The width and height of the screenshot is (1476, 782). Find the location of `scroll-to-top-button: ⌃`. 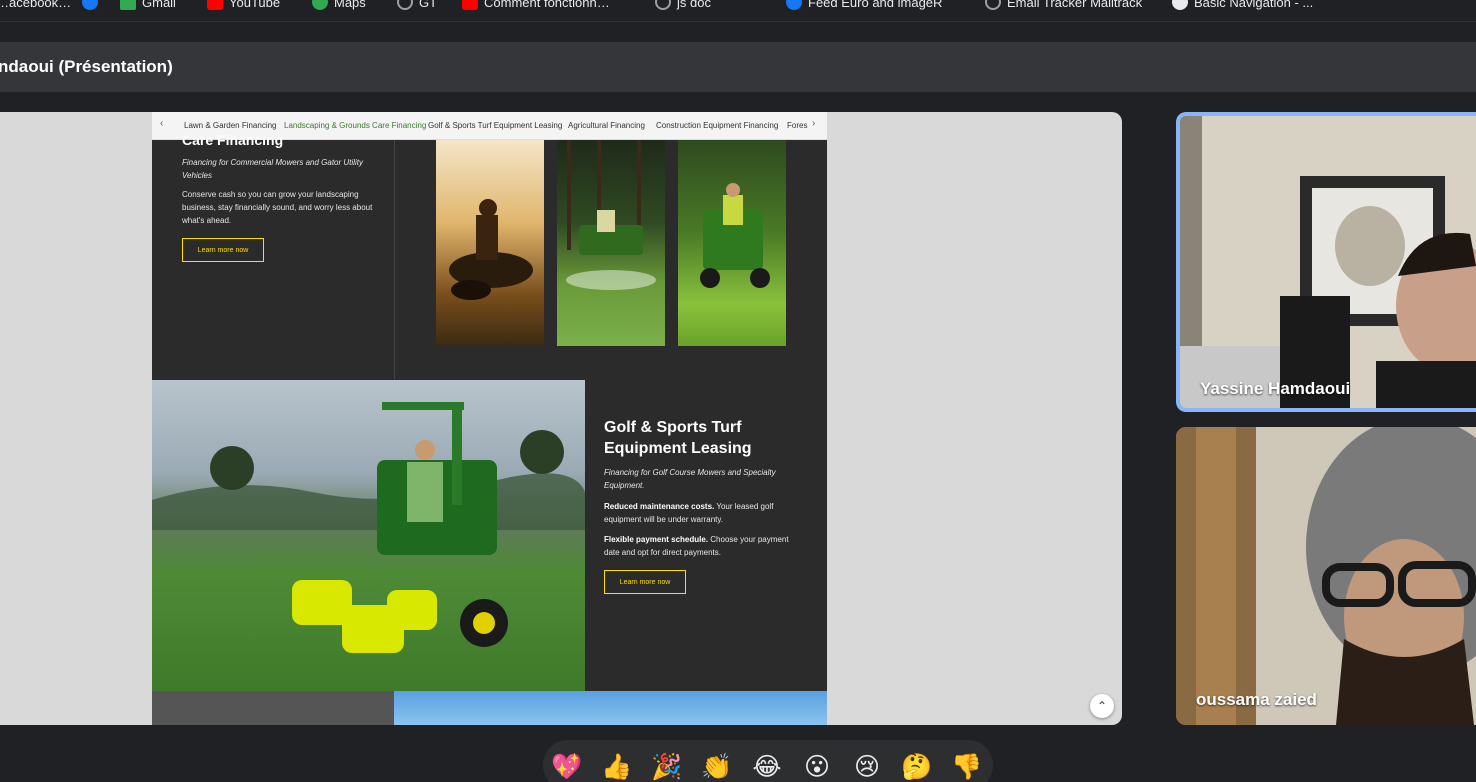

scroll-to-top-button: ⌃ is located at coordinates (1102, 706).